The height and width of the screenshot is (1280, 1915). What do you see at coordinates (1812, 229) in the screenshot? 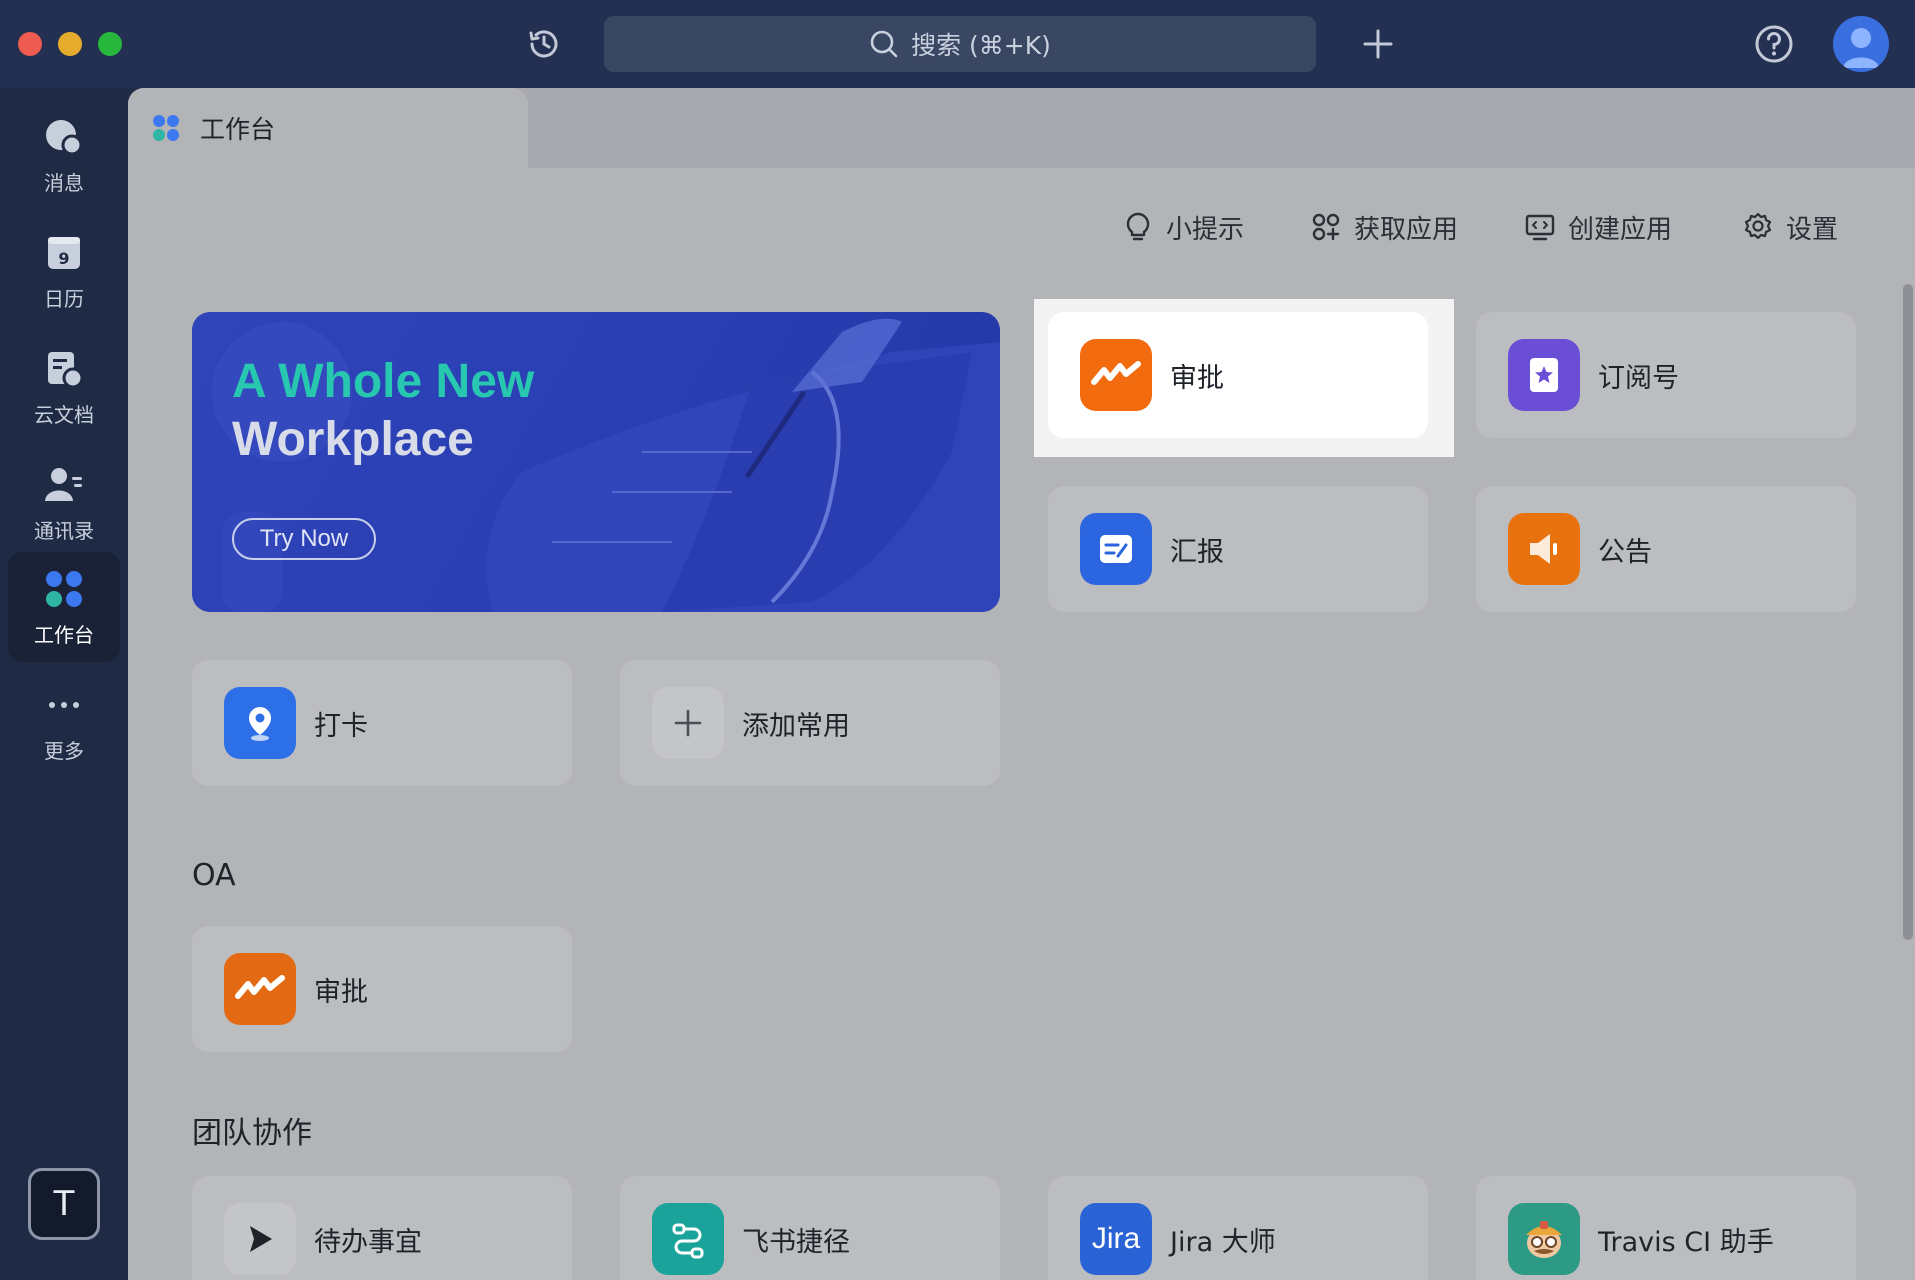
I see `settings-label: 设置` at bounding box center [1812, 229].